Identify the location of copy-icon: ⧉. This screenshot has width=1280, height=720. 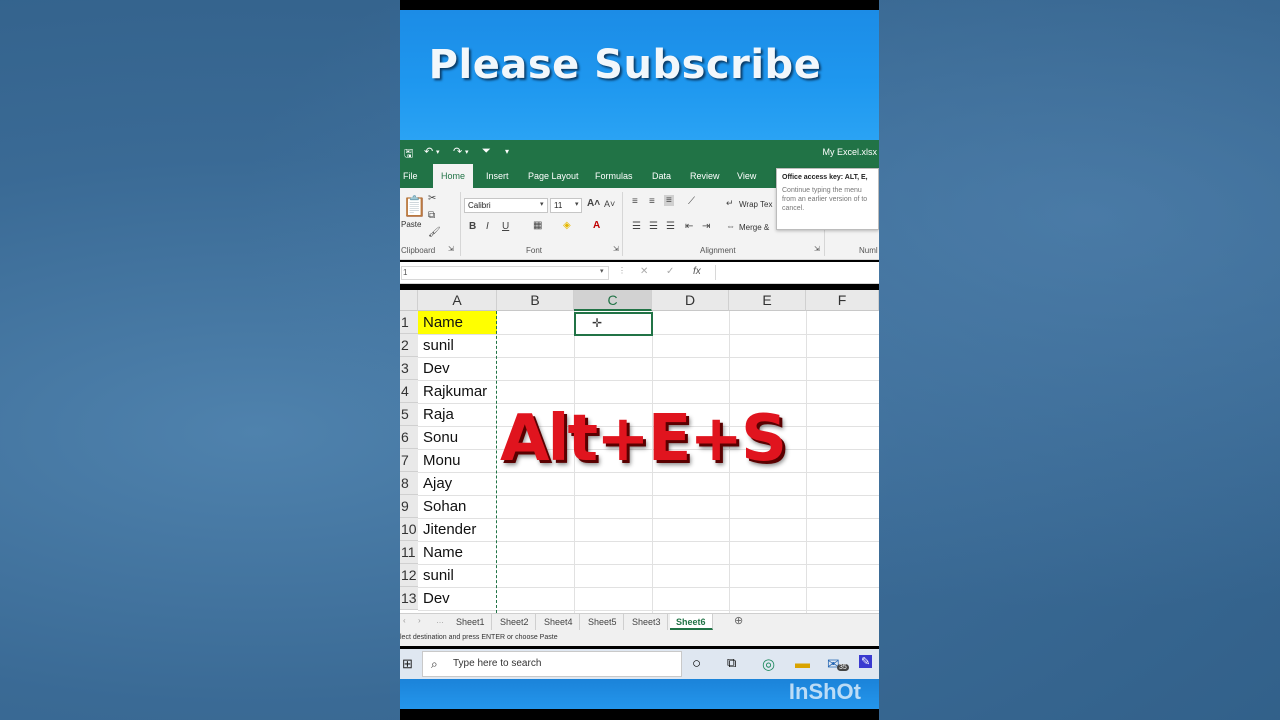
(431, 215).